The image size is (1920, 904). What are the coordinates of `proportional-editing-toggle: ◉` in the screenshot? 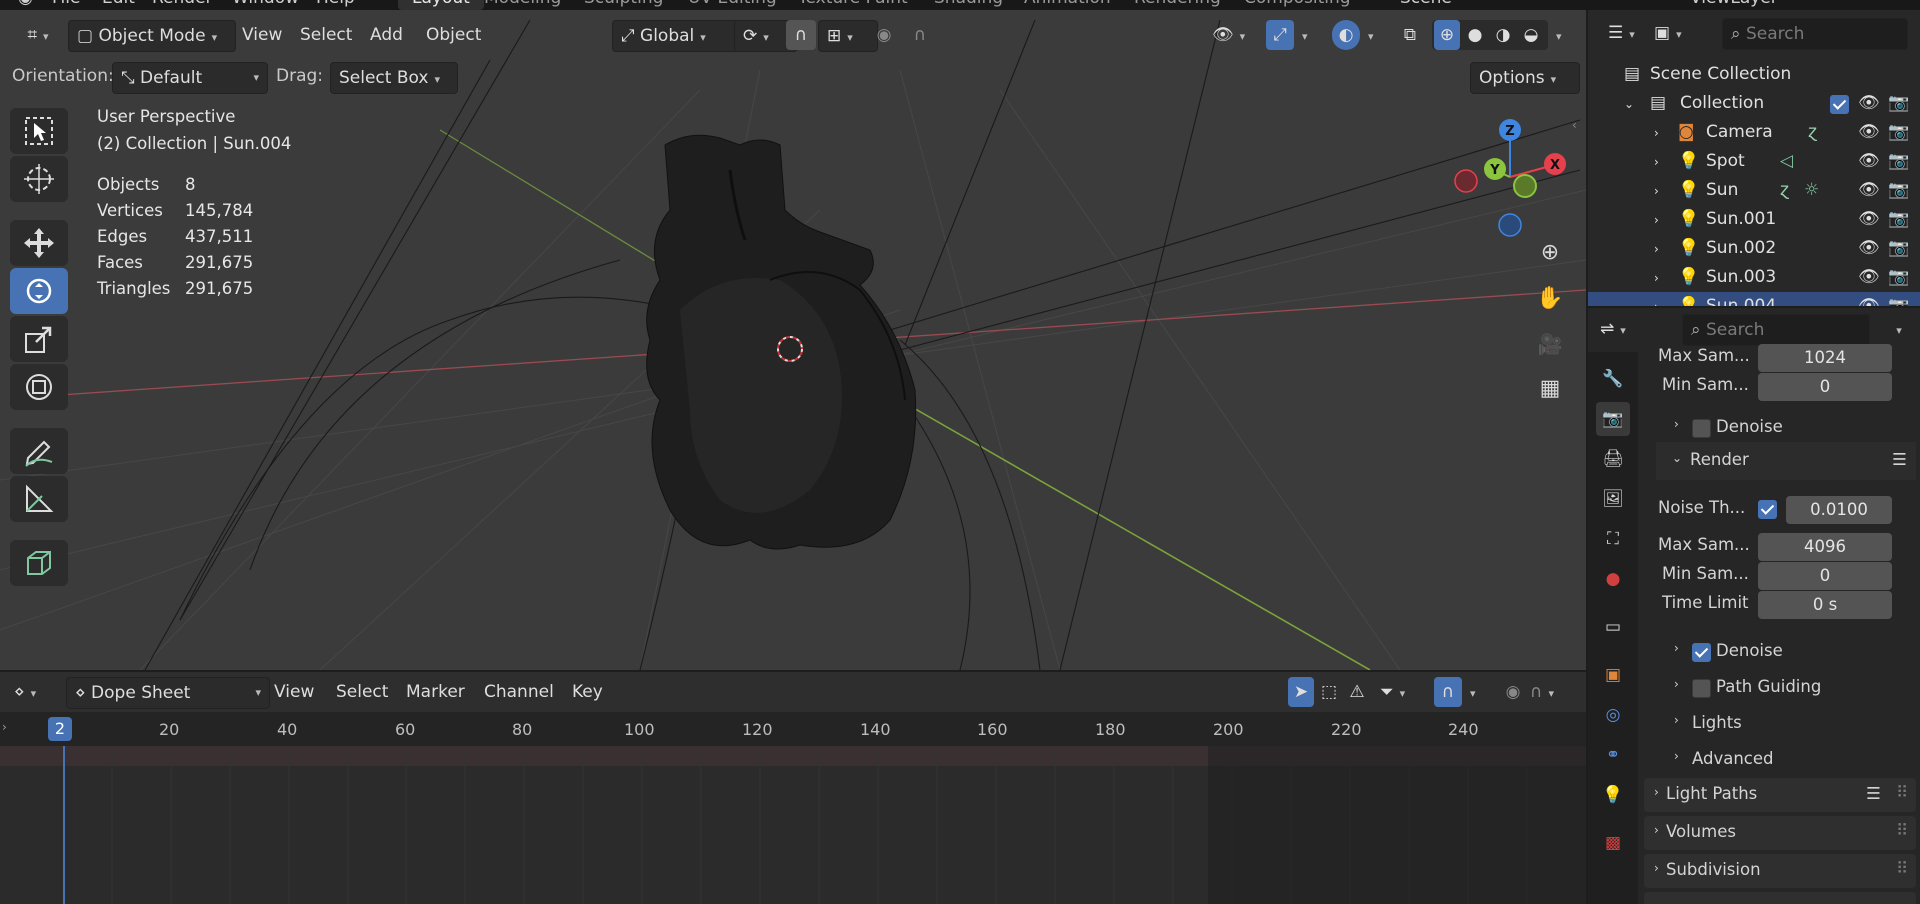 It's located at (884, 35).